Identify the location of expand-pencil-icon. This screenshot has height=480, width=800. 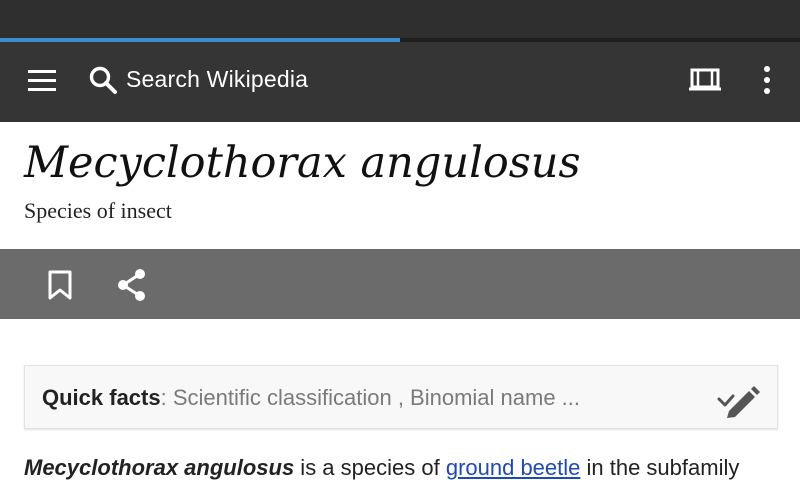
(738, 402).